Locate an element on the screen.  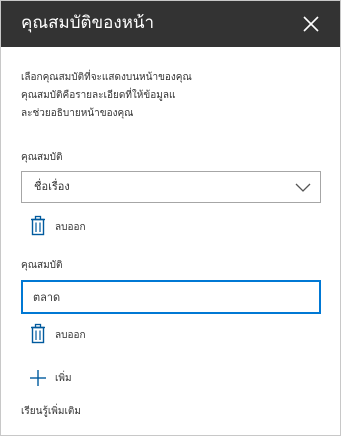
add-label: เพิ่ม is located at coordinates (63, 378).